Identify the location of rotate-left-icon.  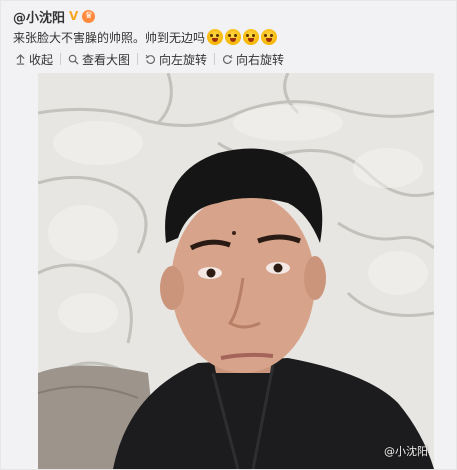
(150, 59).